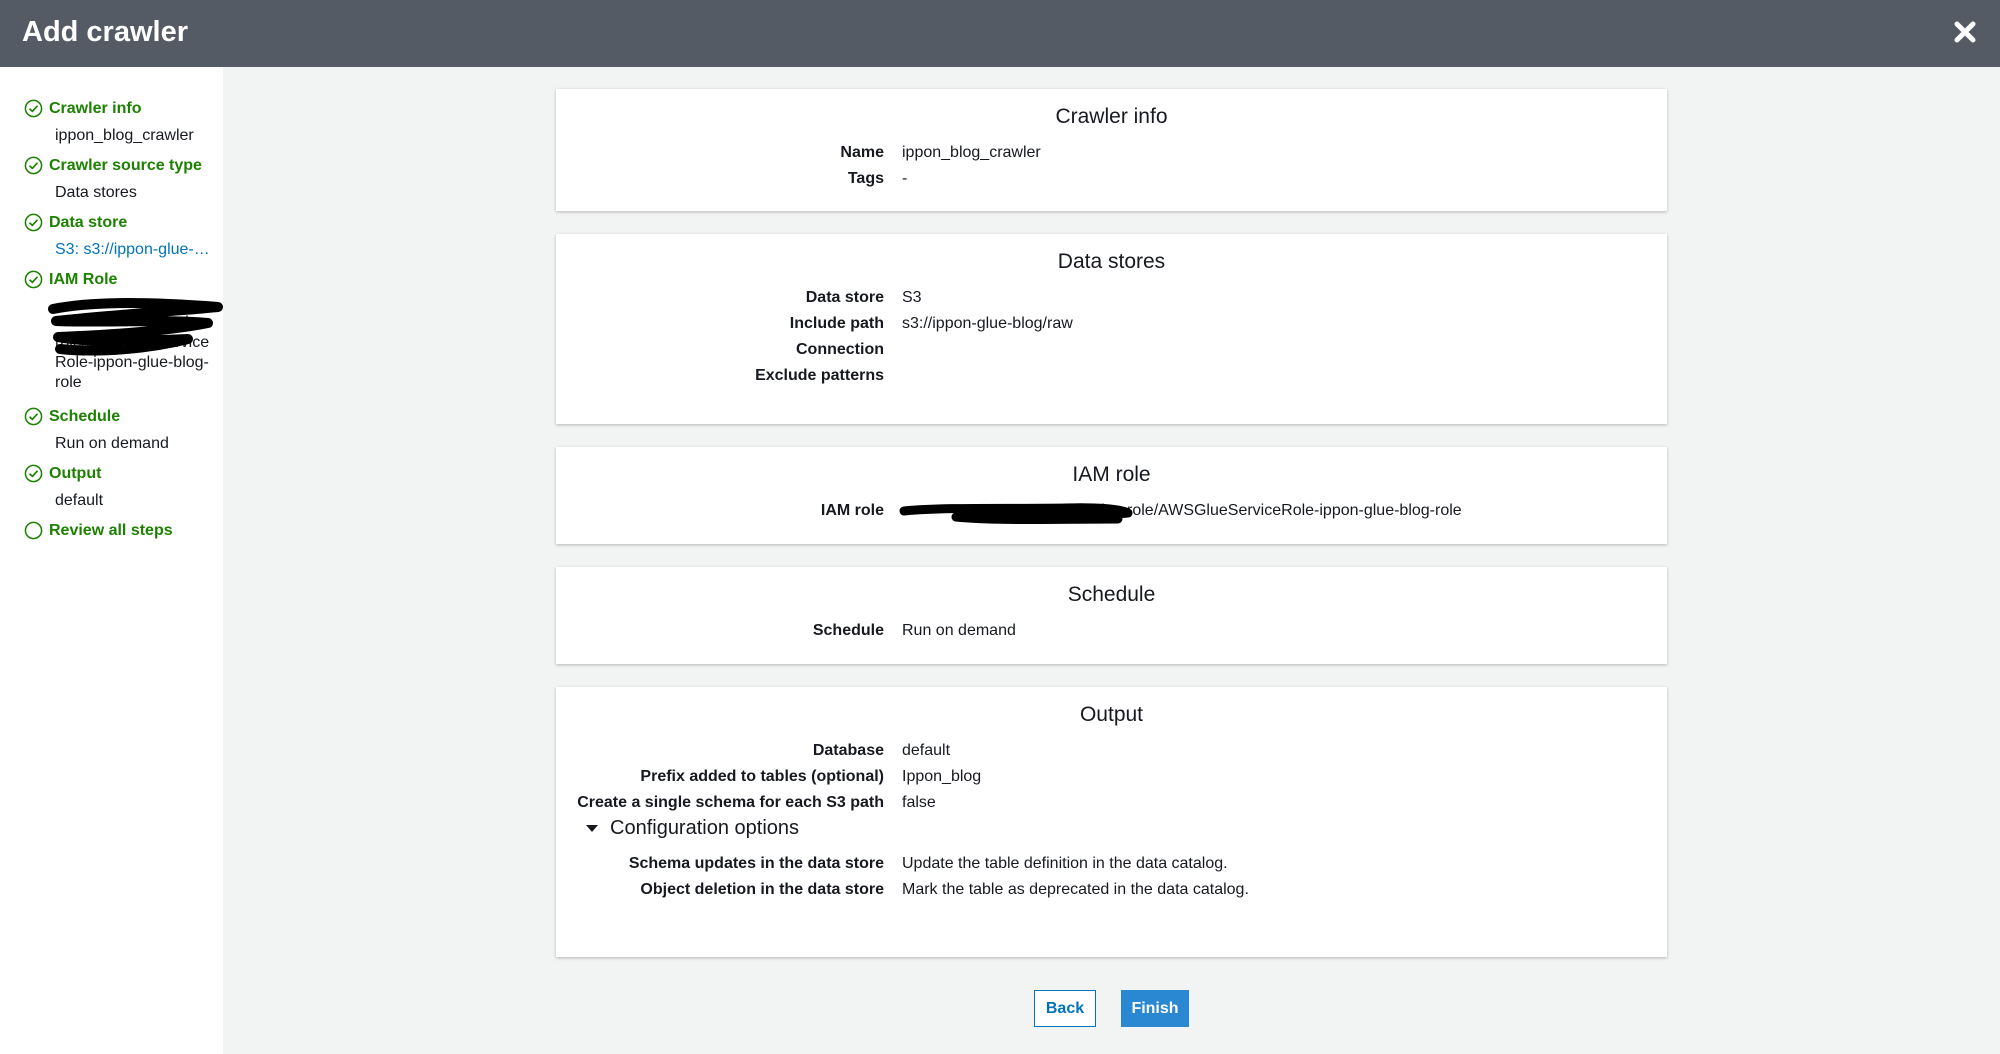 This screenshot has width=2000, height=1054. What do you see at coordinates (1111, 302) in the screenshot?
I see `detail-row: Data store S3` at bounding box center [1111, 302].